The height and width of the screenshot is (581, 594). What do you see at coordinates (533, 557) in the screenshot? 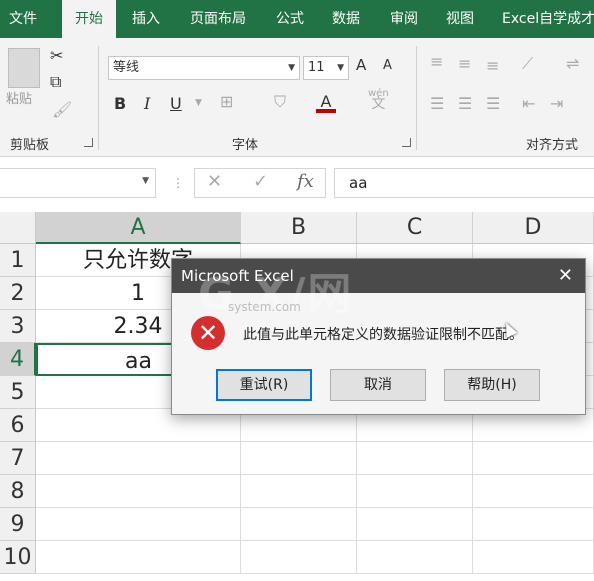
I see `cell-d10` at bounding box center [533, 557].